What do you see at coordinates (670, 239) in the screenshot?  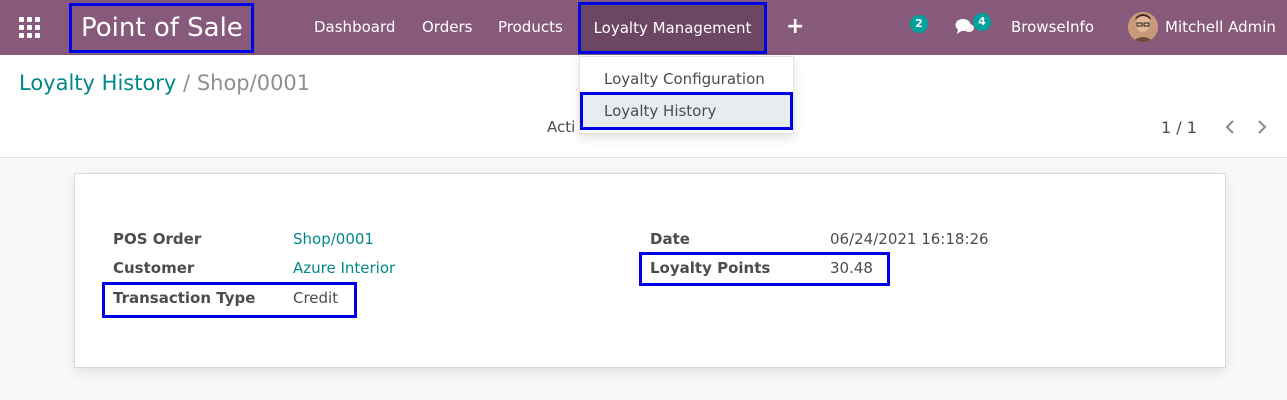 I see `date-label: Date` at bounding box center [670, 239].